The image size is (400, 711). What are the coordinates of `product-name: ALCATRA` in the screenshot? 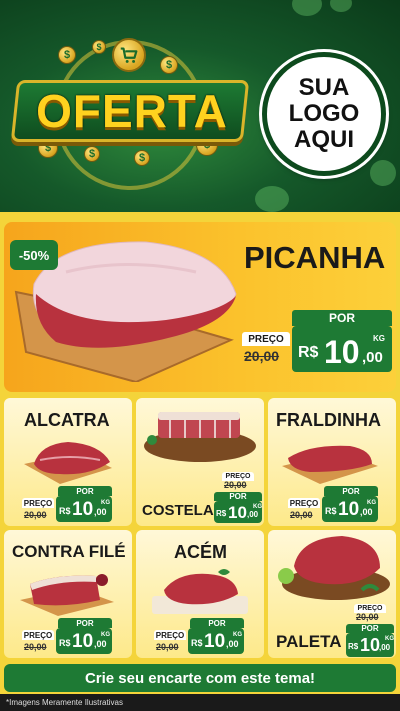 It's located at (67, 420).